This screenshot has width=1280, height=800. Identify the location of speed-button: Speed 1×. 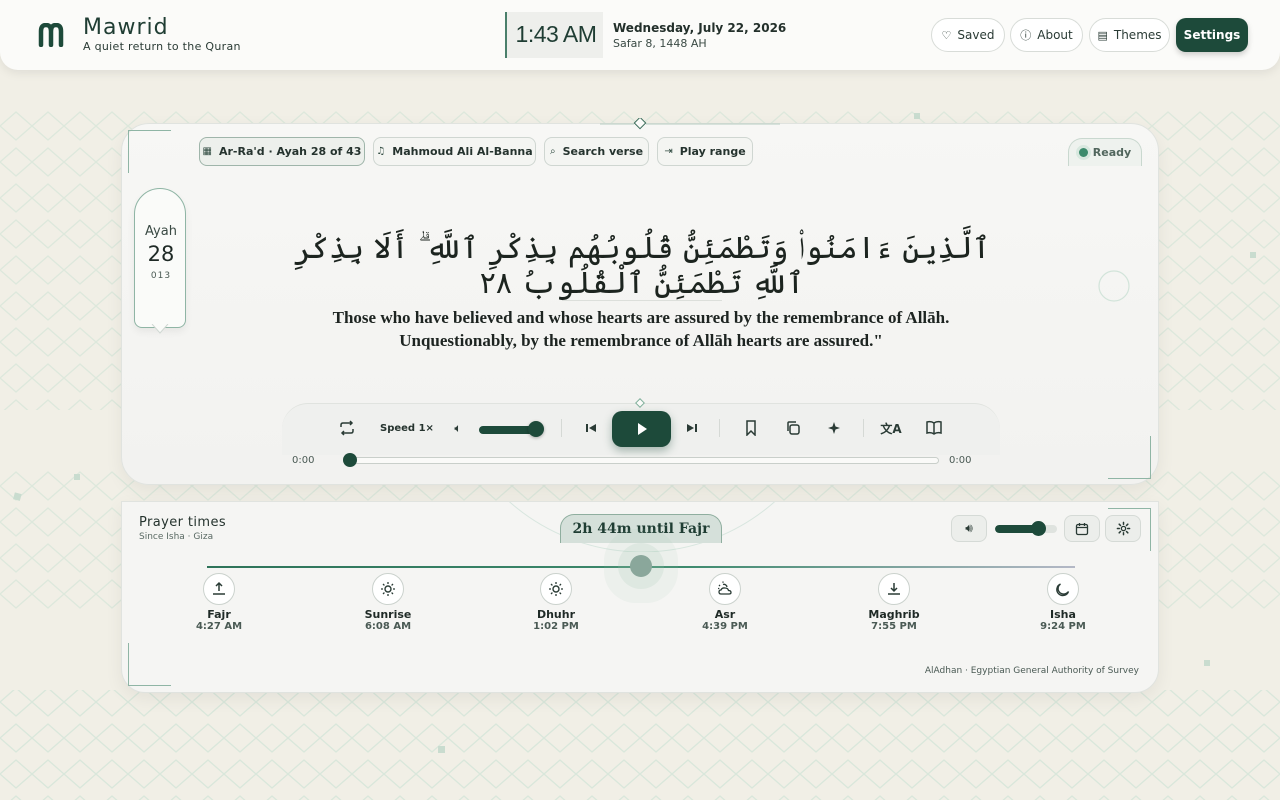
(407, 428).